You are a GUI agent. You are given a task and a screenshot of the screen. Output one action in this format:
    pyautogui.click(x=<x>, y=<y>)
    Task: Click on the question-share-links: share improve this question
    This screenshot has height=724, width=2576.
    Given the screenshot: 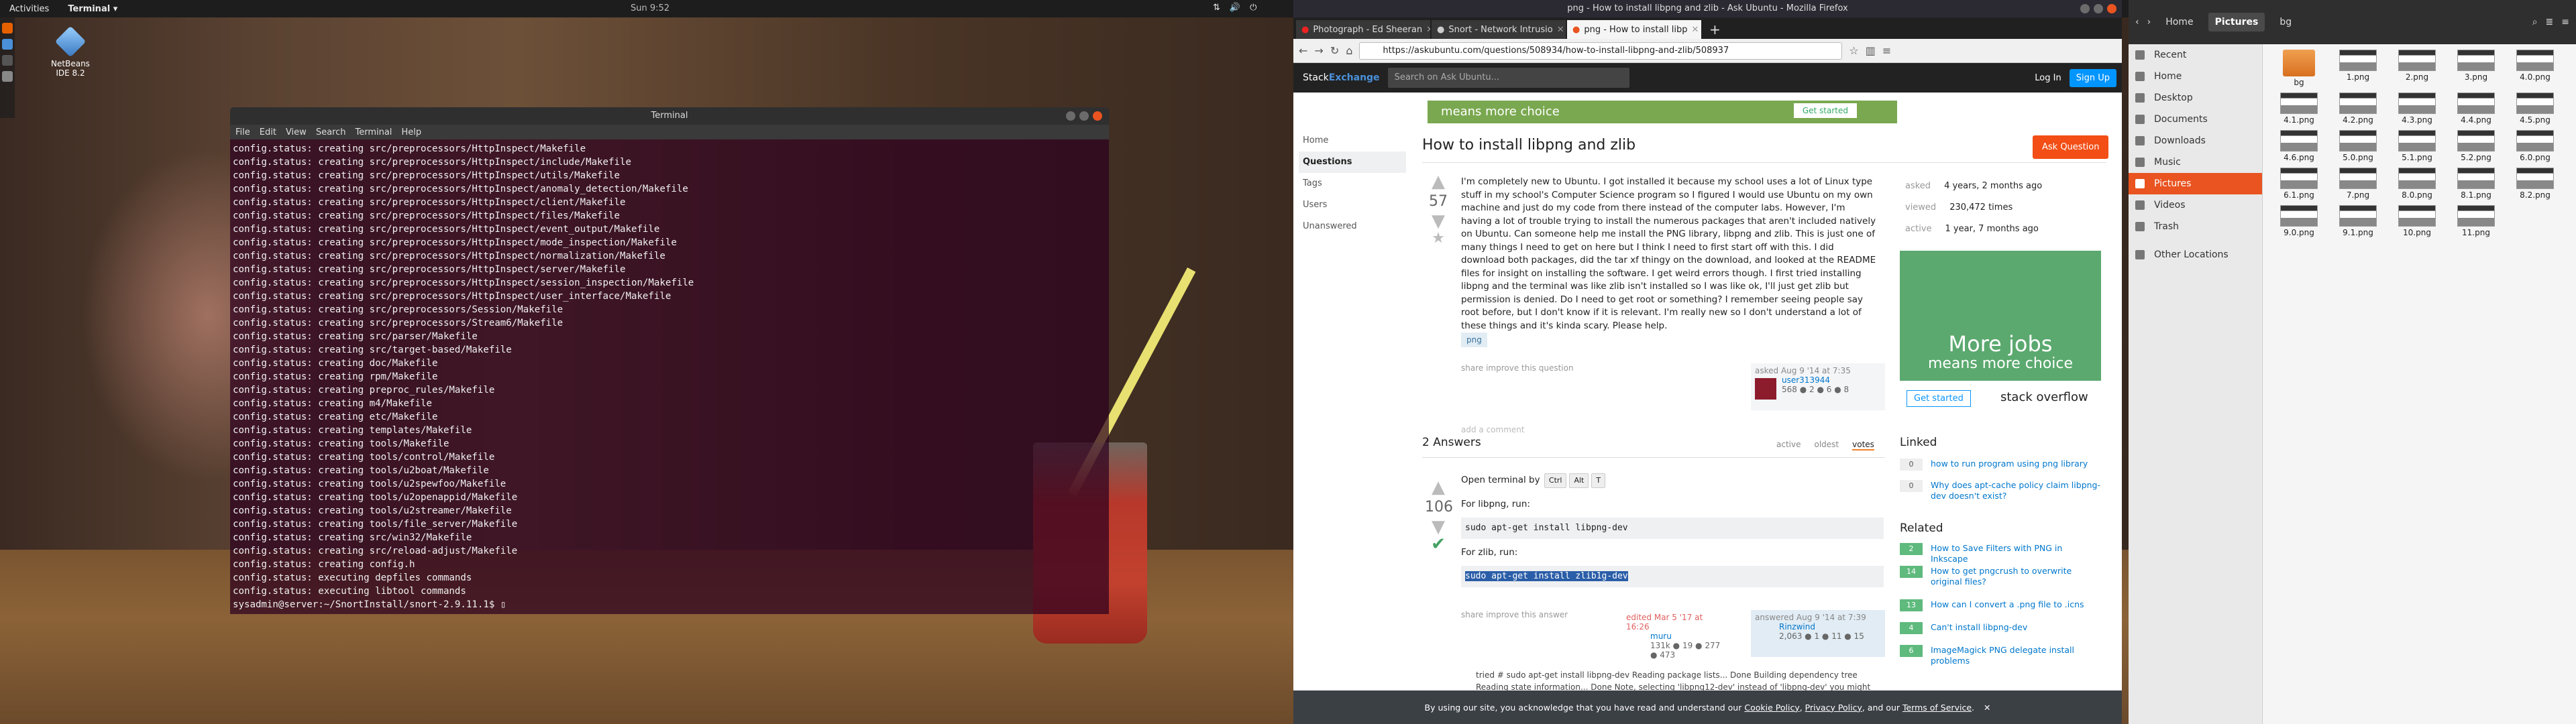 What is the action you would take?
    pyautogui.click(x=1517, y=368)
    